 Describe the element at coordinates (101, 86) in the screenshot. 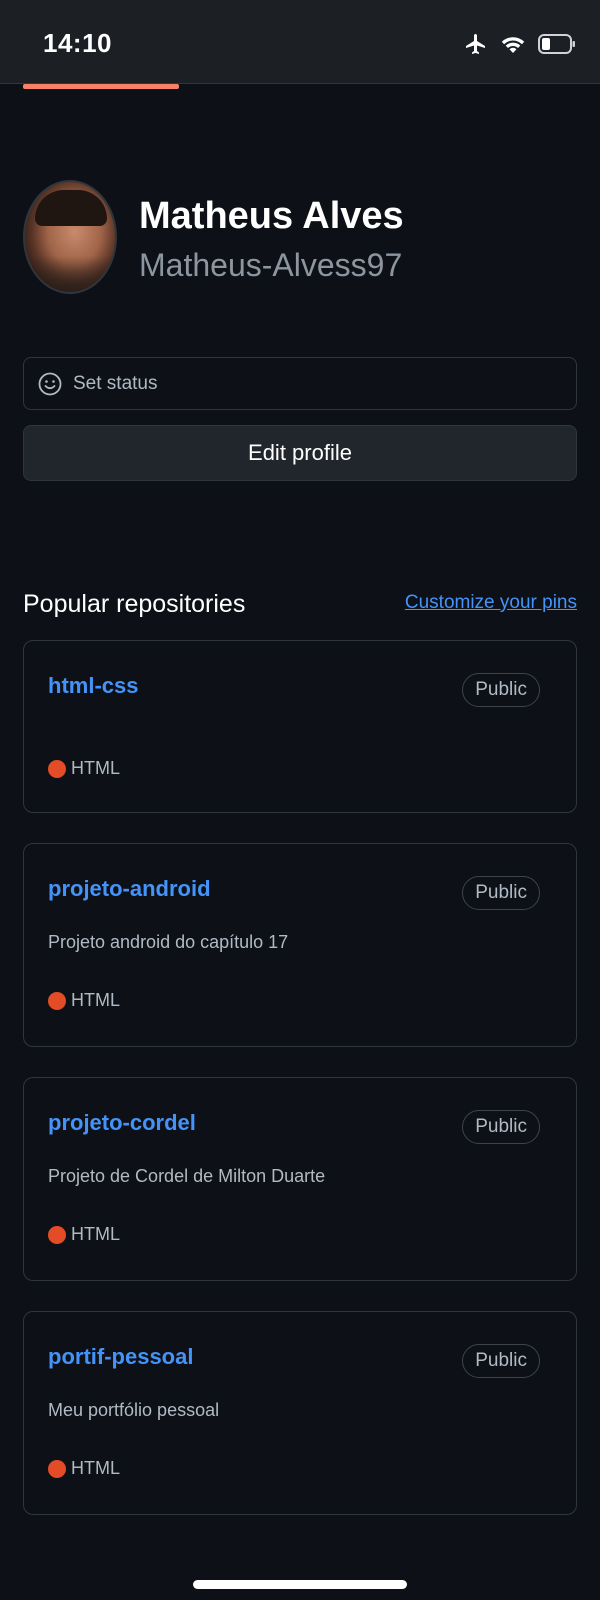

I see `active-tab-indicator` at that location.